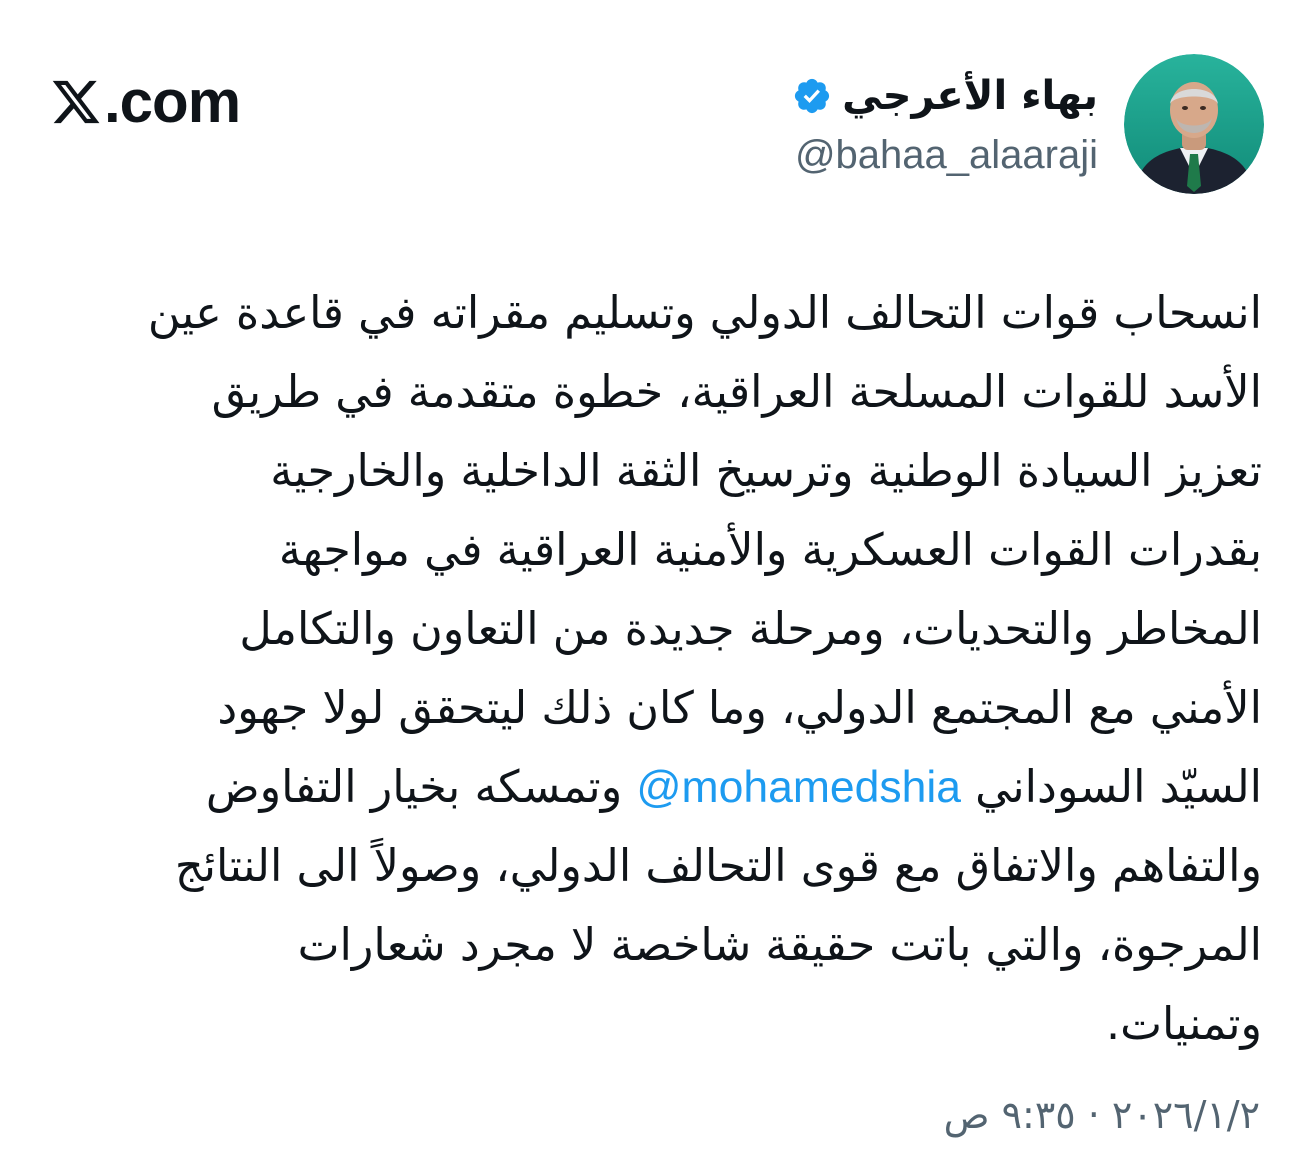  What do you see at coordinates (812, 96) in the screenshot?
I see `verified-badge-icon` at bounding box center [812, 96].